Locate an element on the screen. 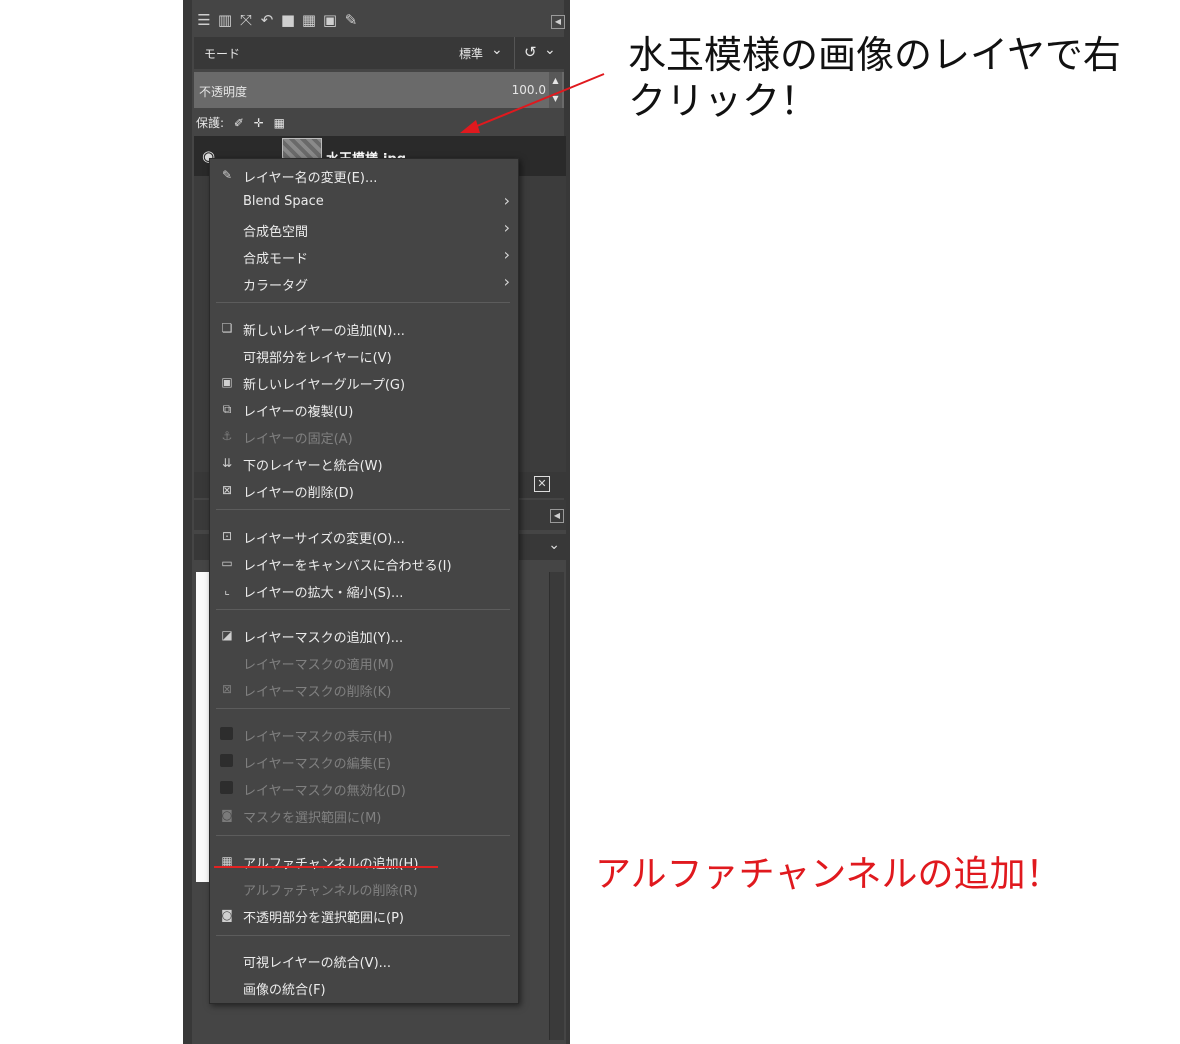  right-click-annotation: 水玉模様の画像のレイヤで右クリック！ is located at coordinates (874, 78).